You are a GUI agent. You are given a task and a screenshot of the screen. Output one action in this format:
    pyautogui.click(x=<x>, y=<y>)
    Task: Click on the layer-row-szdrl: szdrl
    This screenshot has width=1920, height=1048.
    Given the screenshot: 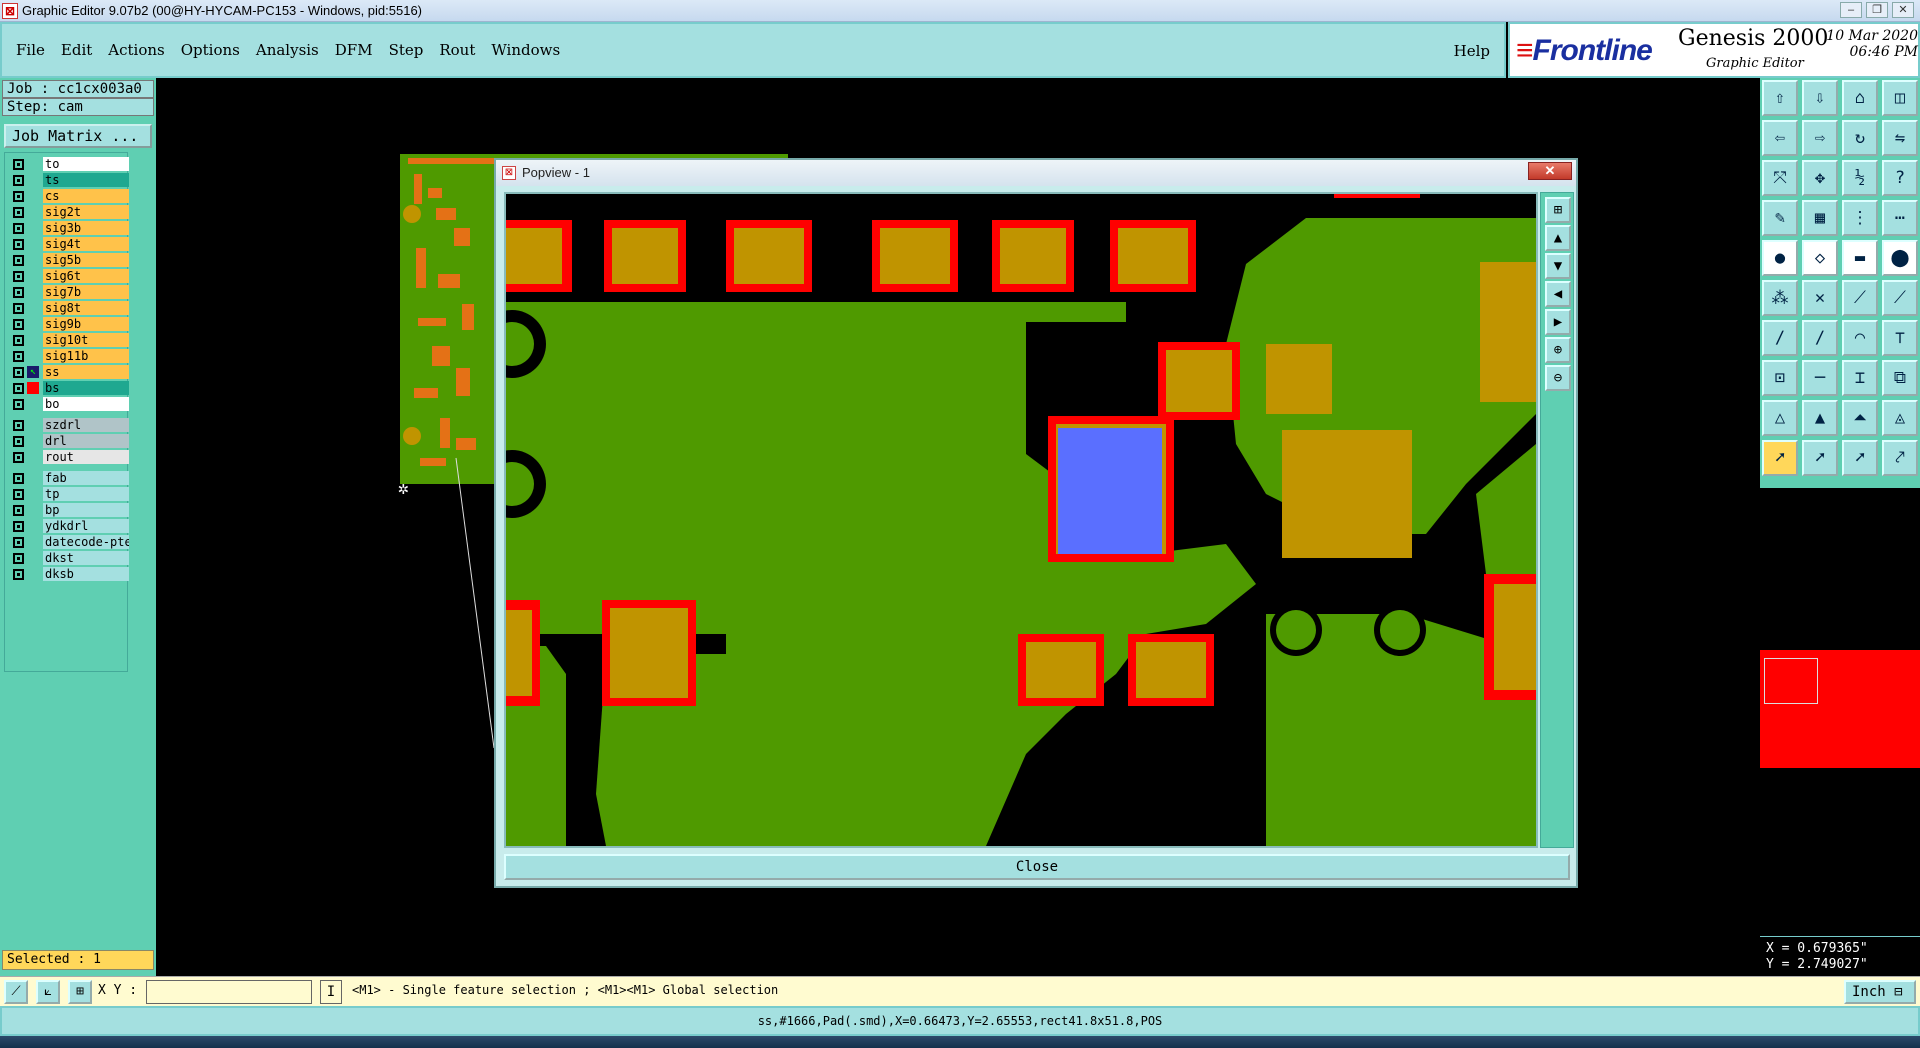 What is the action you would take?
    pyautogui.click(x=68, y=425)
    